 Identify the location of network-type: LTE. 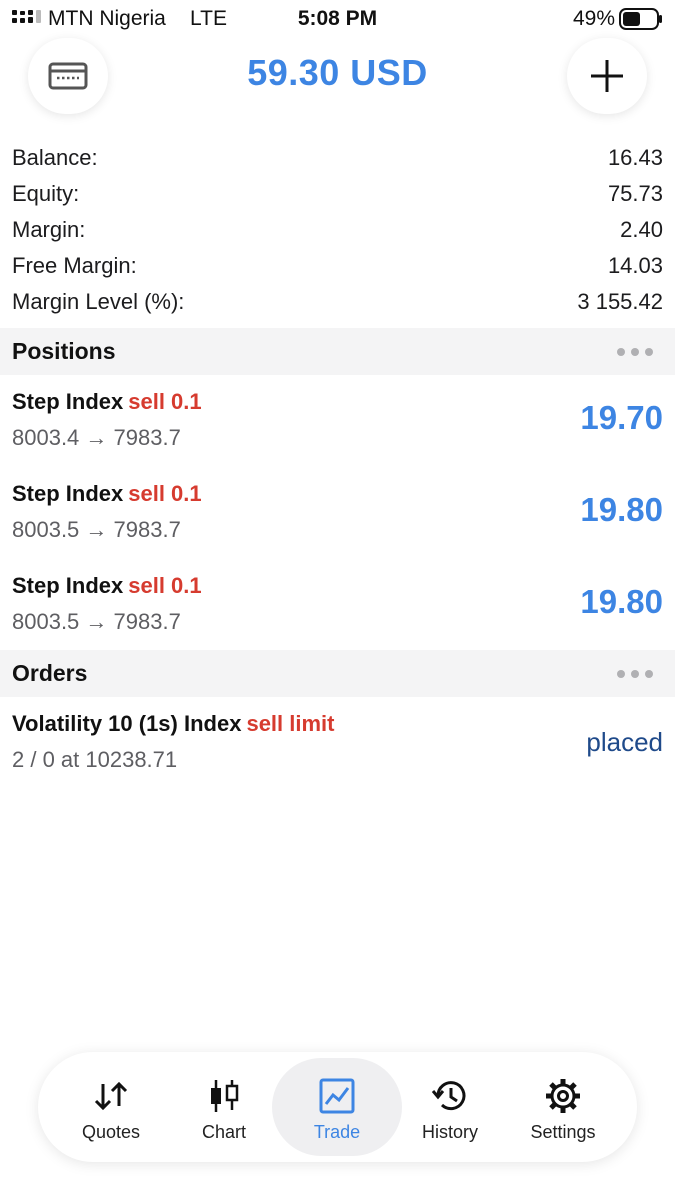
(208, 18).